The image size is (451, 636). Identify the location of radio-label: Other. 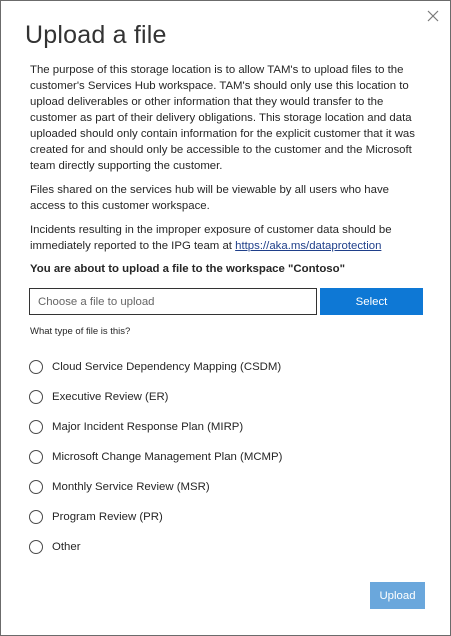
(66, 547).